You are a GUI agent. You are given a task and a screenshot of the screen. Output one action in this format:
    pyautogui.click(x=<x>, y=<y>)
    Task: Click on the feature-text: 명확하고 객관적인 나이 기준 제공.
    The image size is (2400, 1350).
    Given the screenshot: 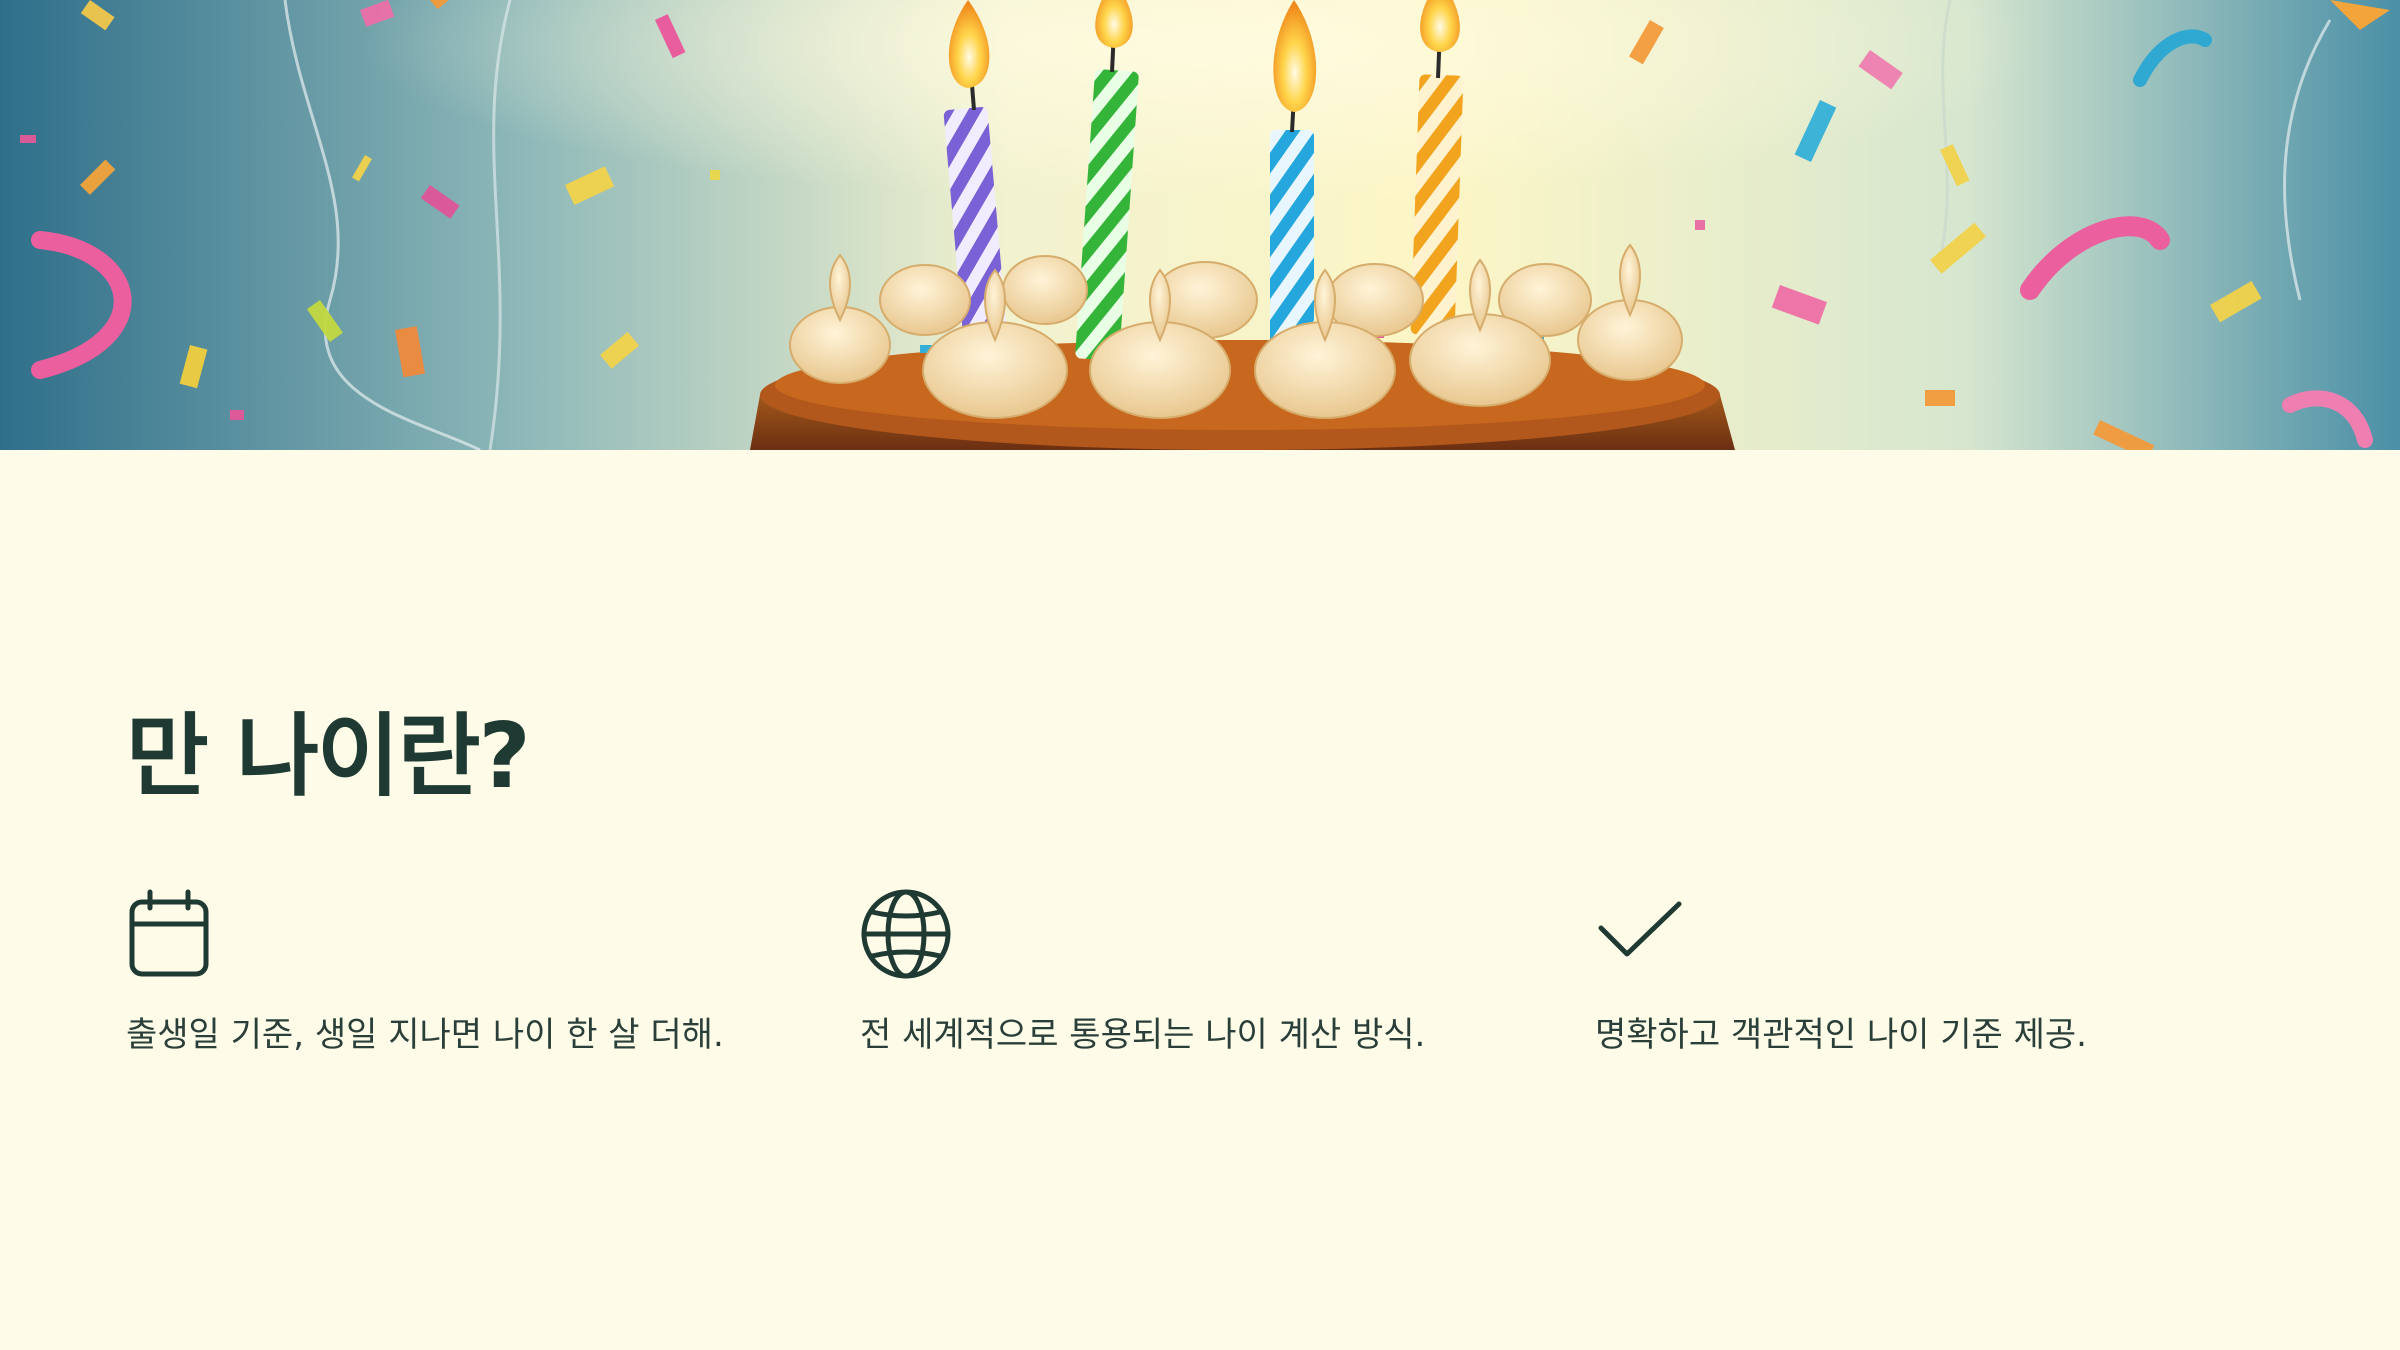 What is the action you would take?
    pyautogui.click(x=1841, y=1035)
    